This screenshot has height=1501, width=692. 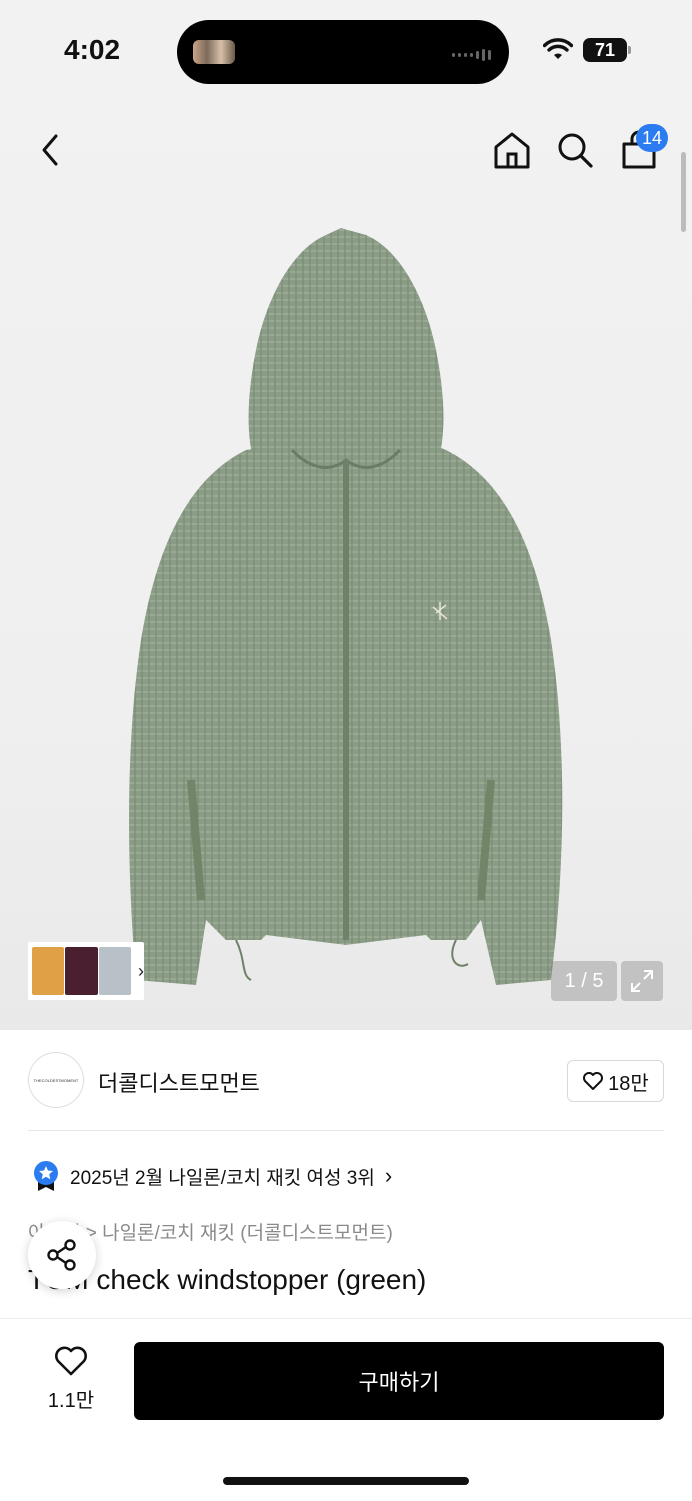 I want to click on cart-count-badge: 14, so click(x=652, y=138).